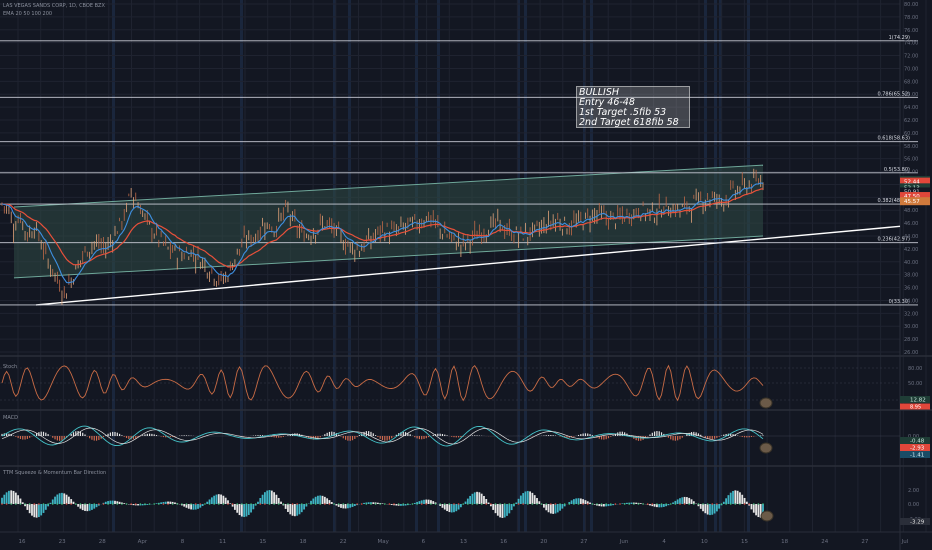  Describe the element at coordinates (911, 31) in the screenshot. I see `price-tick-label: 76.00` at that location.